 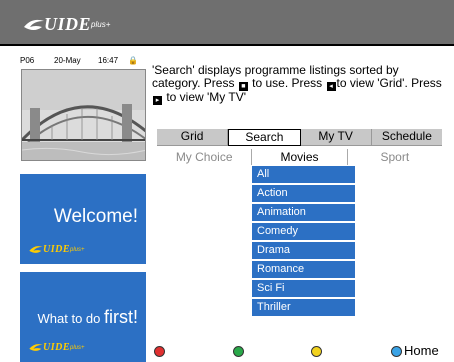 I want to click on genre-item-all: All, so click(x=303, y=175).